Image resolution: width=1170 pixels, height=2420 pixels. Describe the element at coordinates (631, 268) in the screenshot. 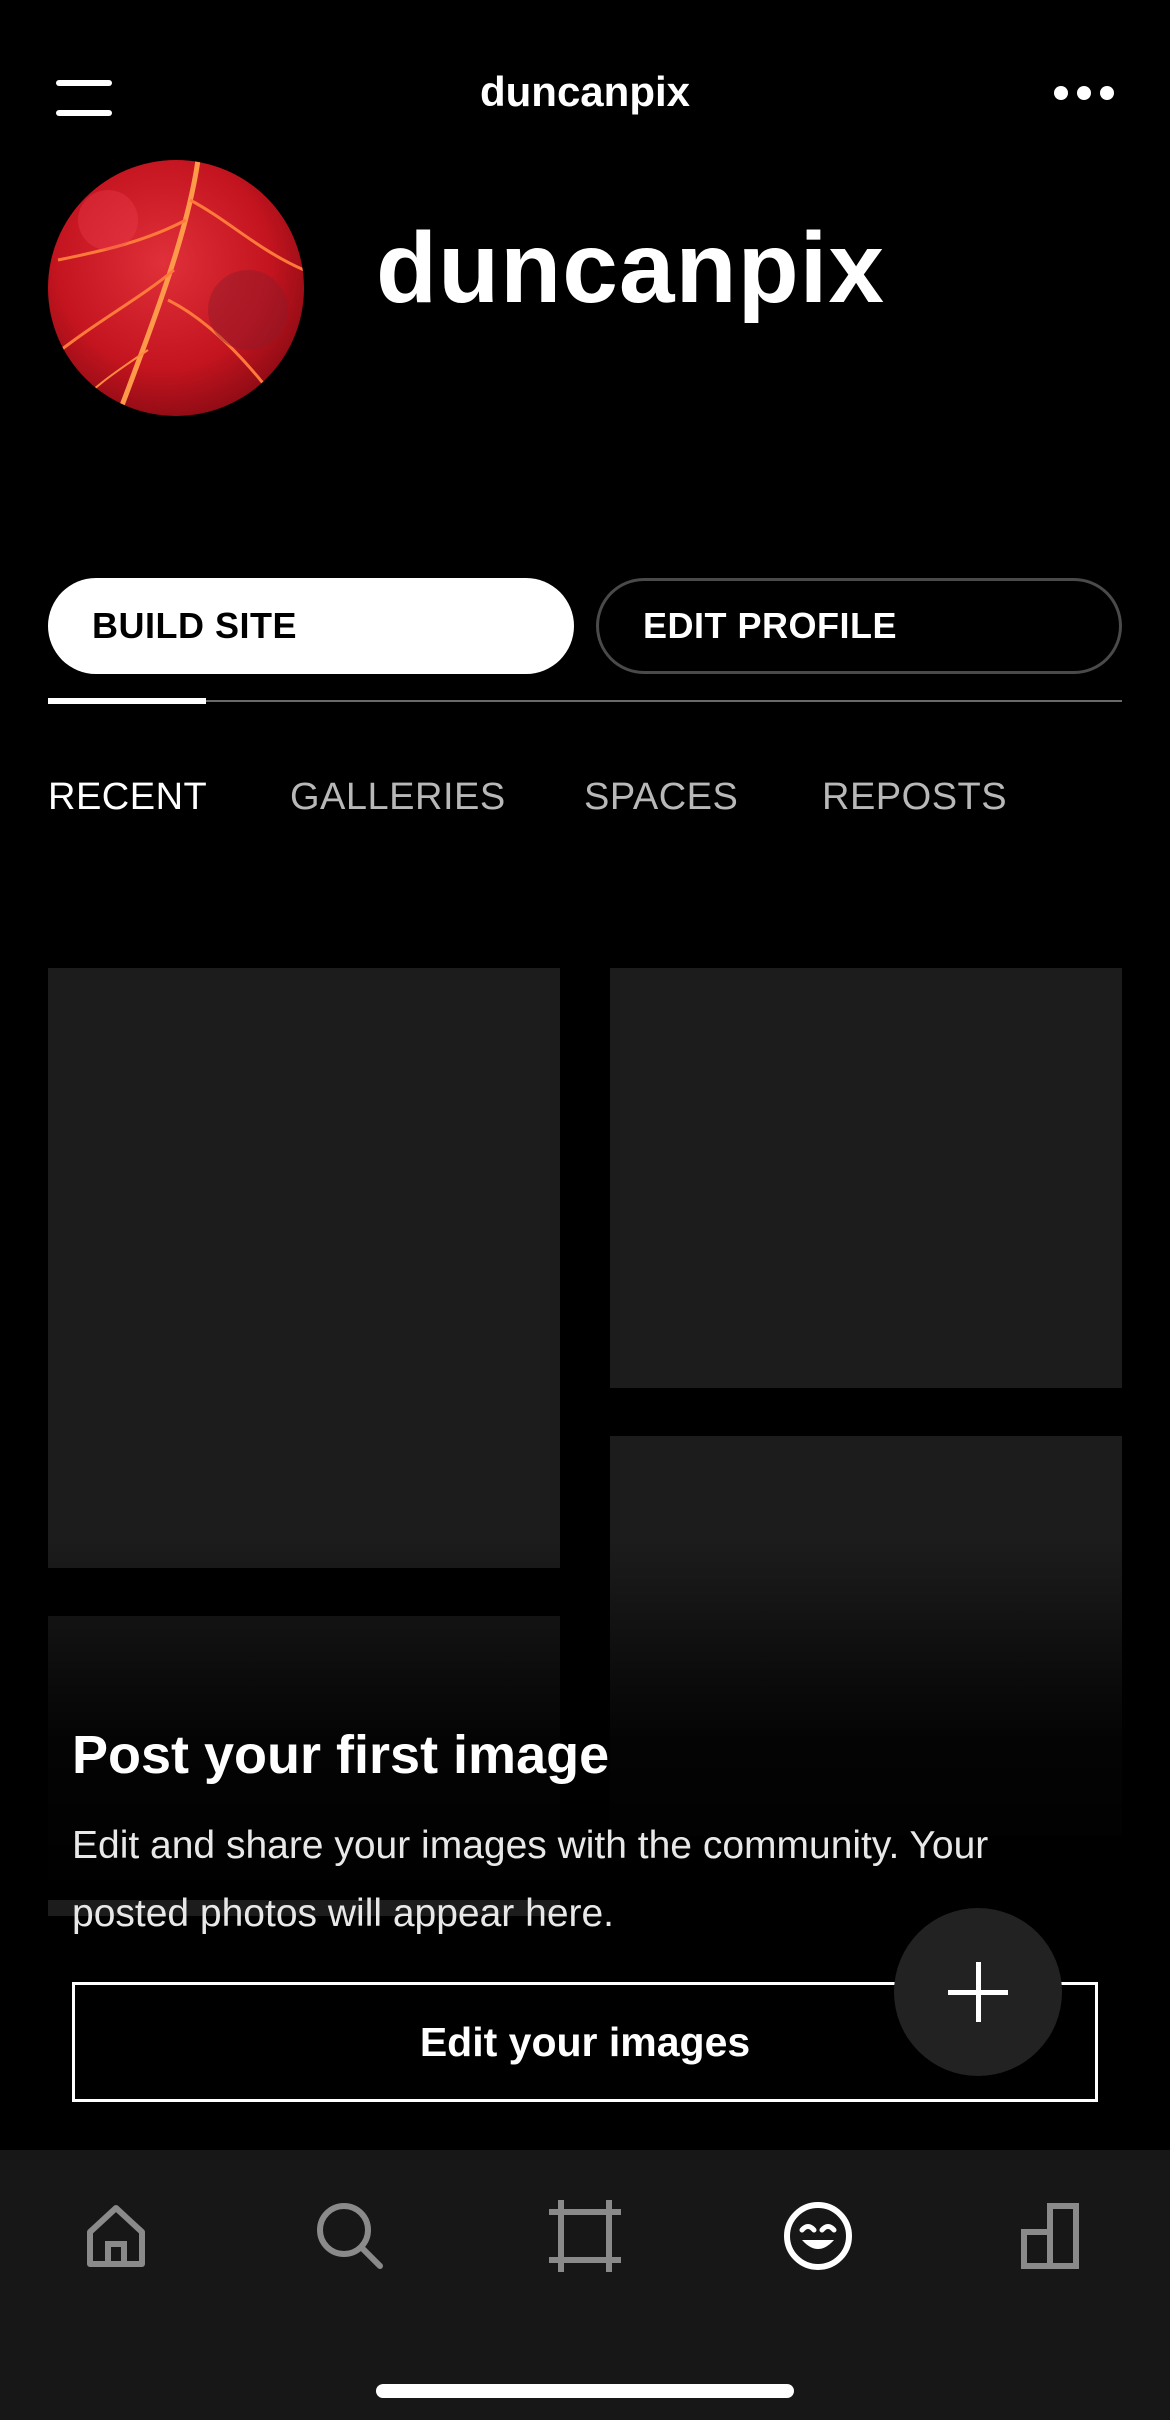

I see `profile-name: duncanpix` at that location.